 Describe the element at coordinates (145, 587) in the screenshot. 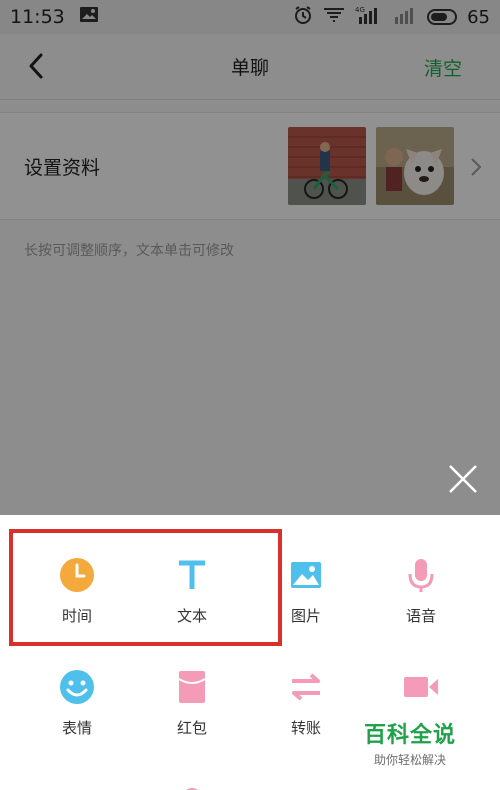

I see `highlight-box` at that location.